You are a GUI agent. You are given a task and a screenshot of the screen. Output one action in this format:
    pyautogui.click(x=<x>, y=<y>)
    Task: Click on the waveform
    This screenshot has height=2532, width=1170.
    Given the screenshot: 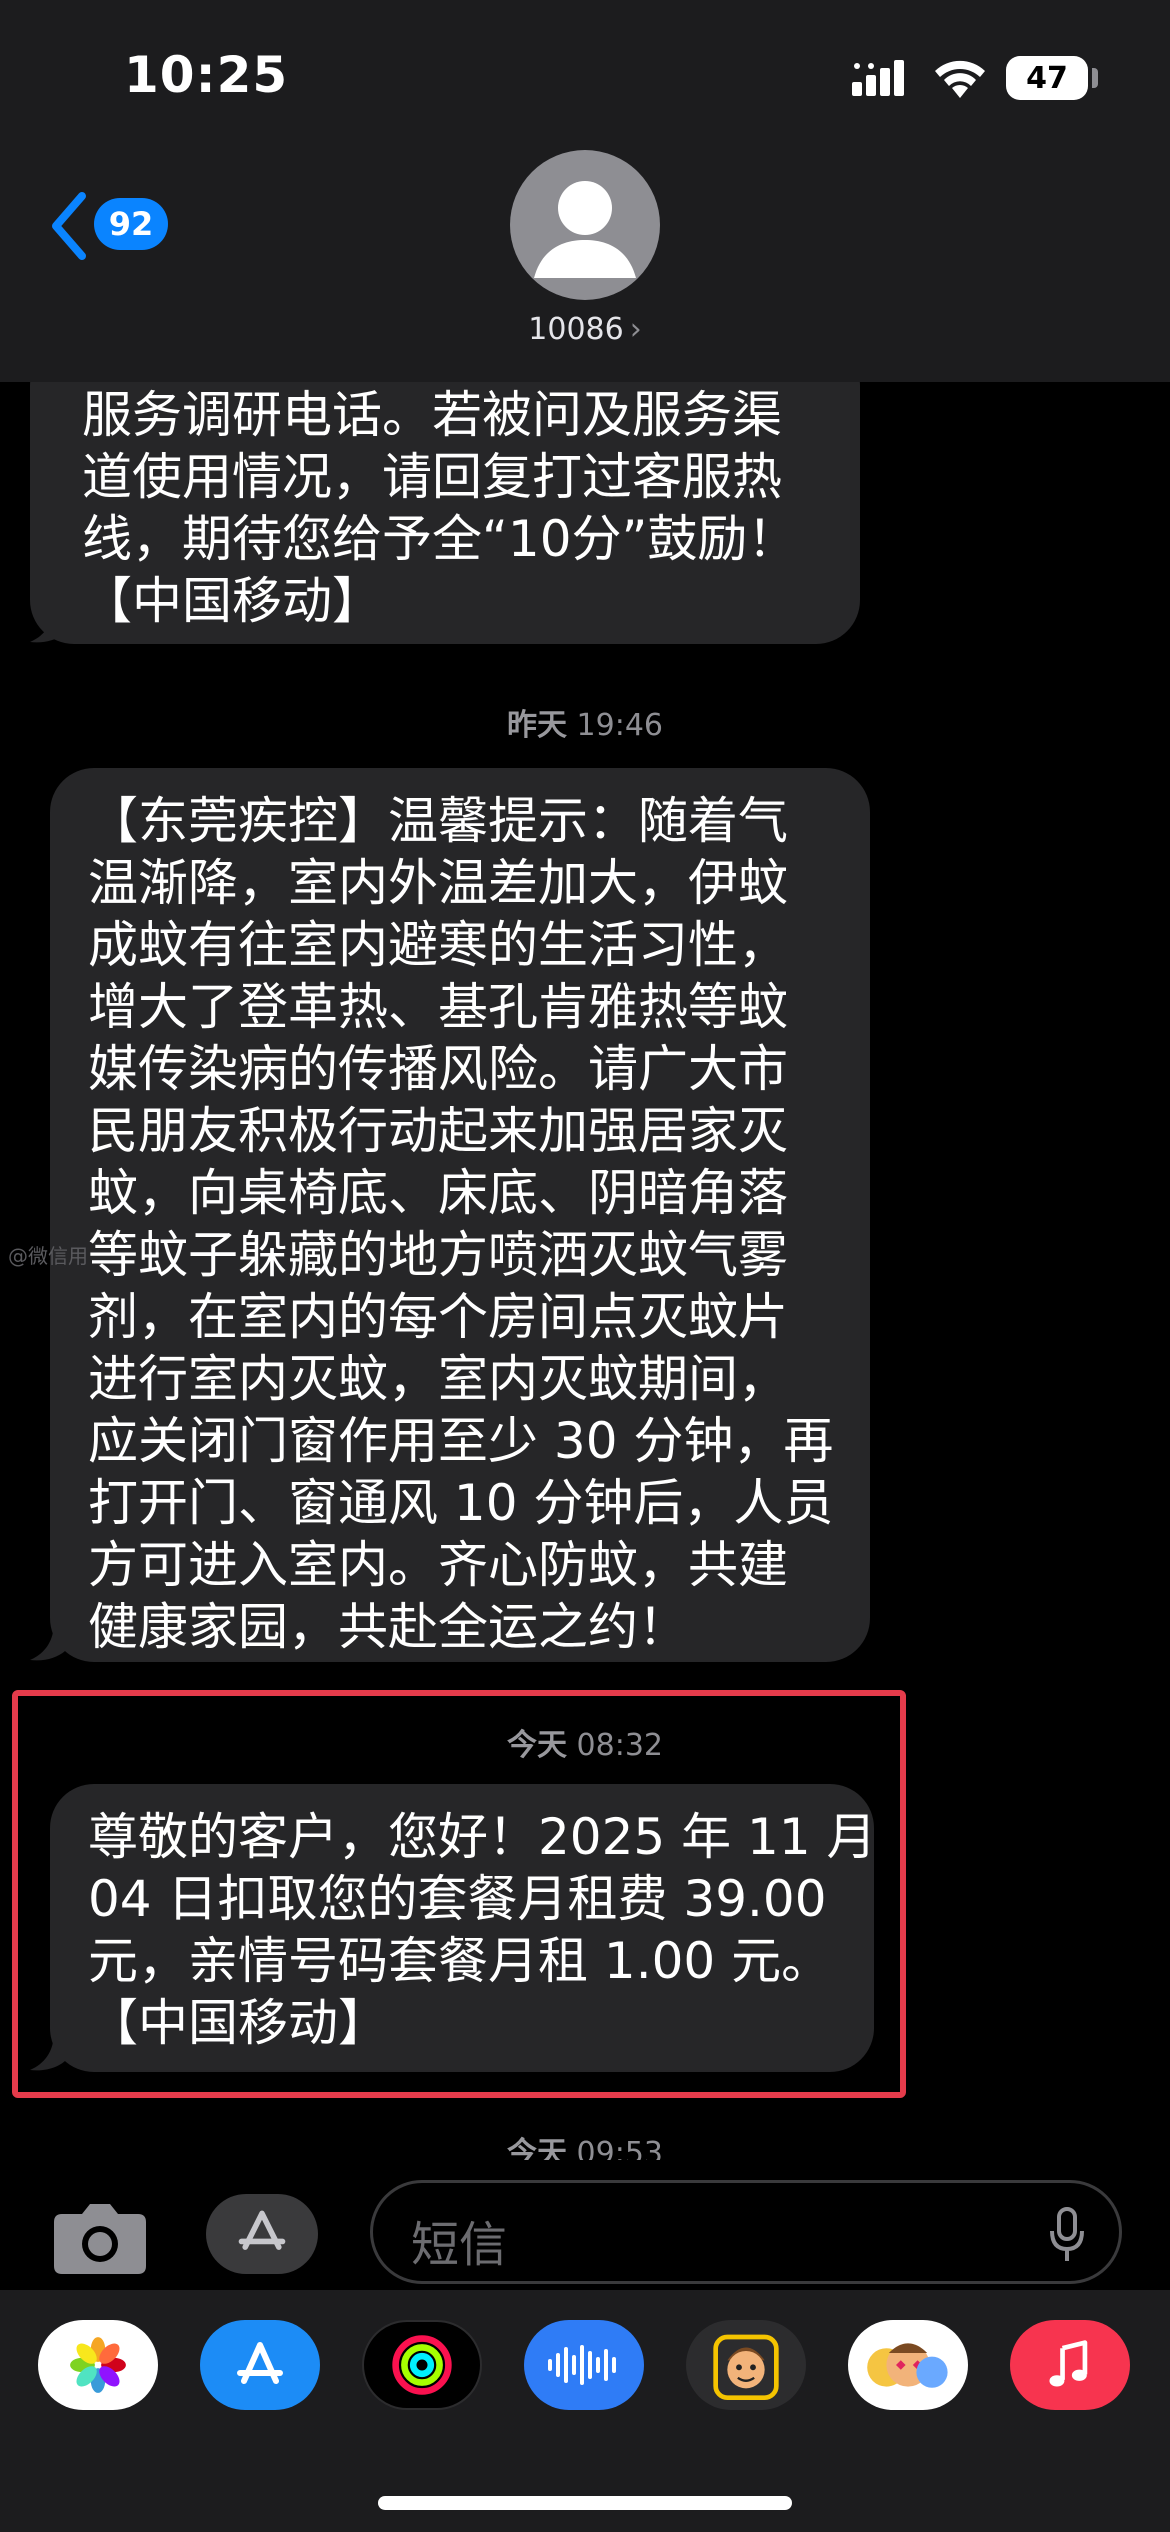 What is the action you would take?
    pyautogui.click(x=582, y=2365)
    